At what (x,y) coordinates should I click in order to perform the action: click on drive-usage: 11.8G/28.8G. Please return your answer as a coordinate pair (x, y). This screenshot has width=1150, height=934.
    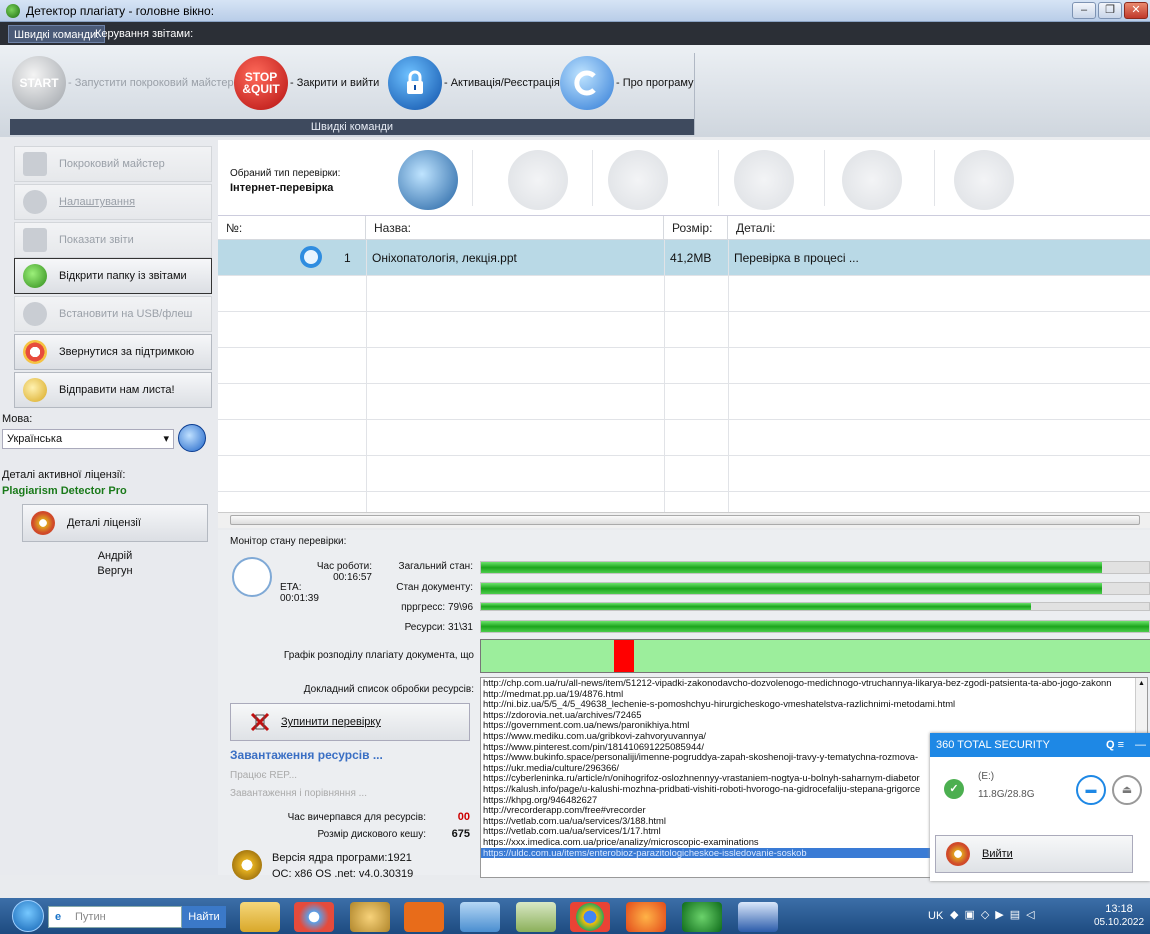
    Looking at the image, I should click on (1006, 794).